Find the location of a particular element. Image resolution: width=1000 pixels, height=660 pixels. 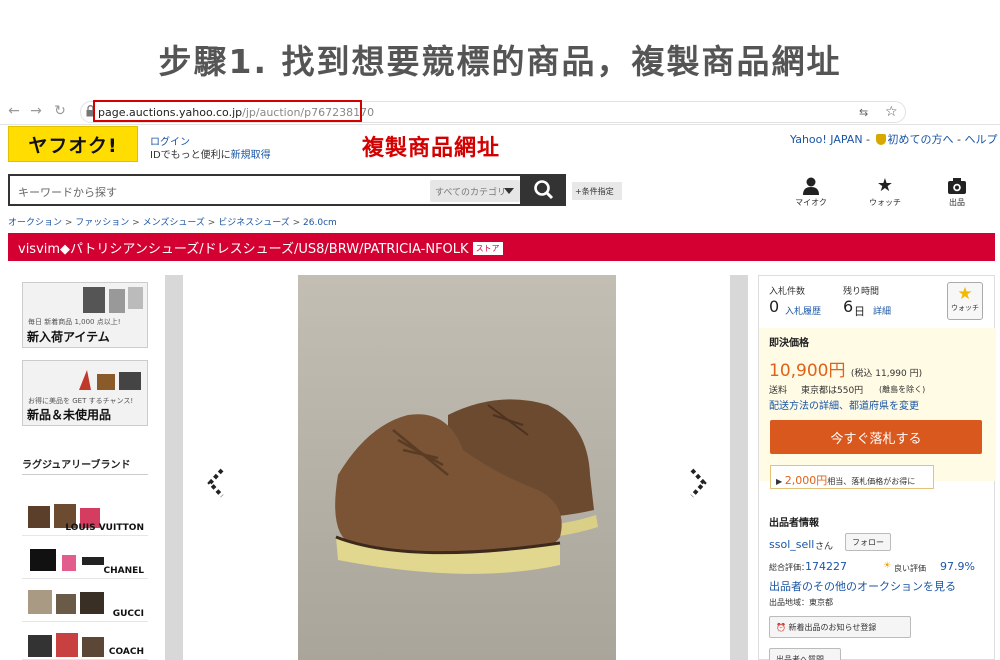

login-subtext: IDでもっと便利に新規取得 is located at coordinates (210, 153).